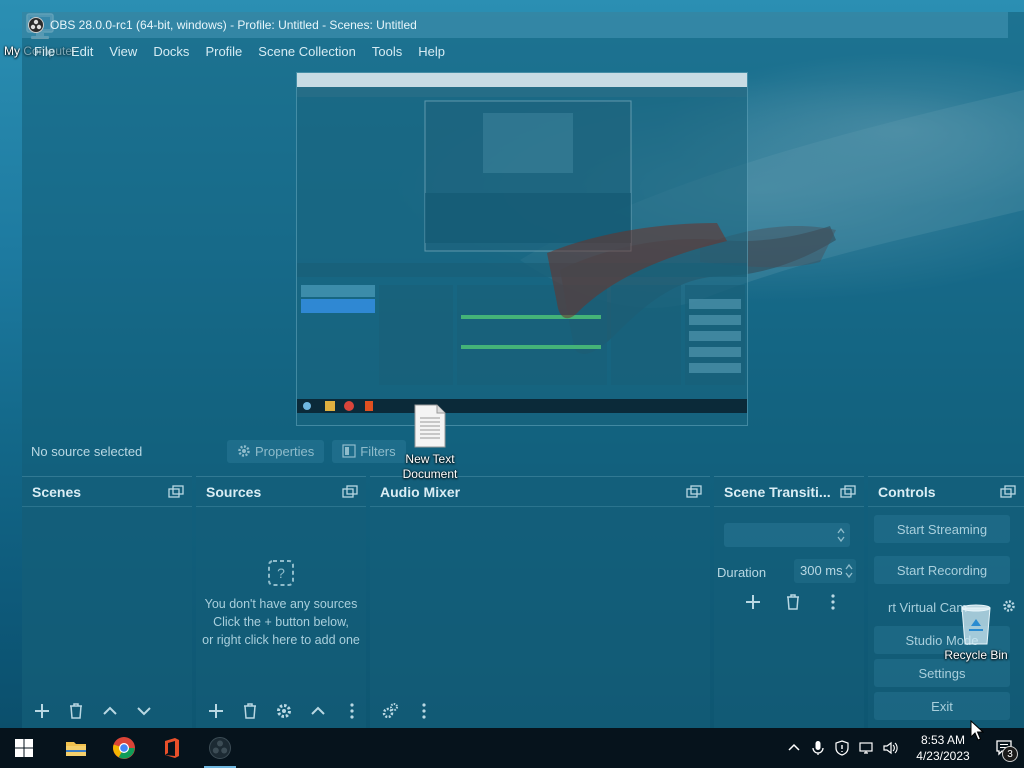 The width and height of the screenshot is (1024, 768). Describe the element at coordinates (977, 730) in the screenshot. I see `mouse-cursor-icon` at that location.